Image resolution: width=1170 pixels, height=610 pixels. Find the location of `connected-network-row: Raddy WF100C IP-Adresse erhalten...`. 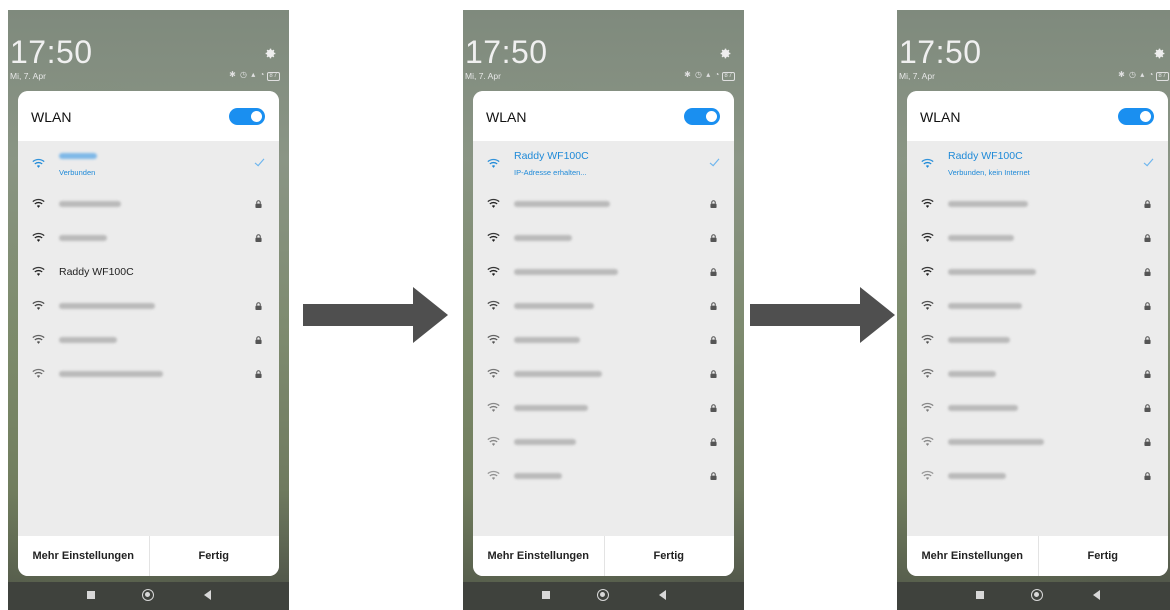

connected-network-row: Raddy WF100C IP-Adresse erhalten... is located at coordinates (603, 164).